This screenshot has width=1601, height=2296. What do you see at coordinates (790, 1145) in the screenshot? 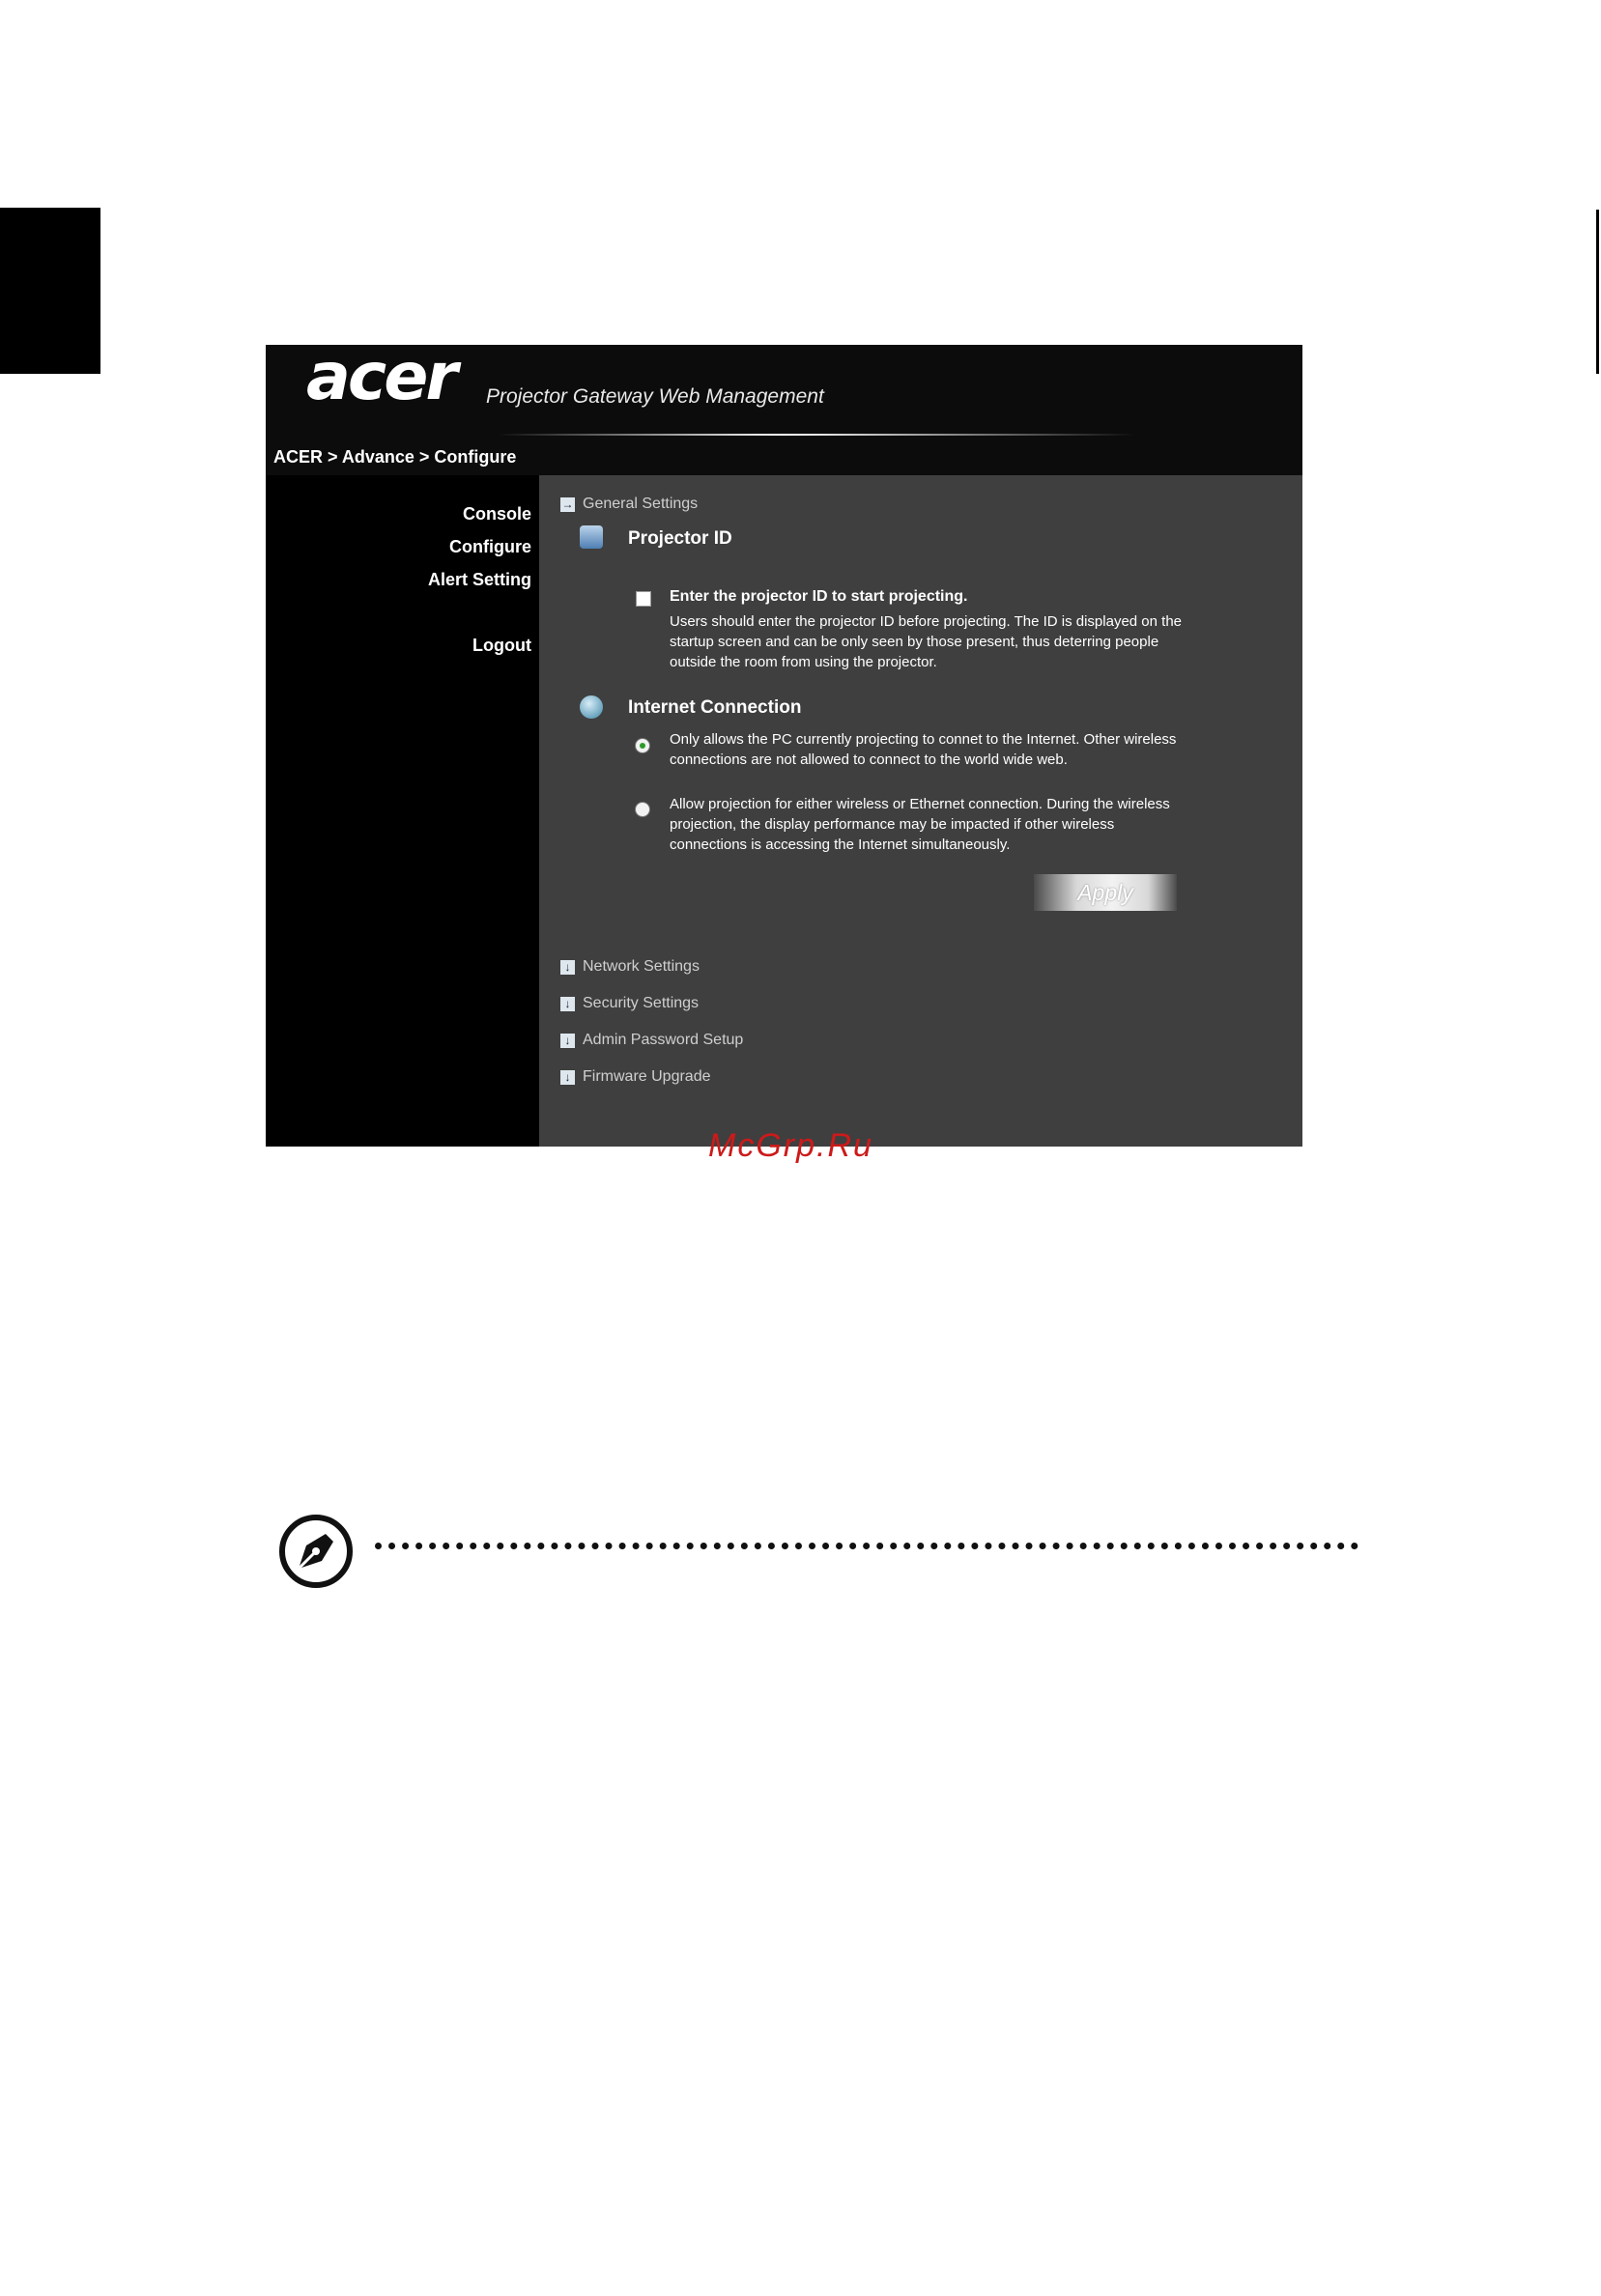
I see `watermark: McGrp.Ru` at bounding box center [790, 1145].